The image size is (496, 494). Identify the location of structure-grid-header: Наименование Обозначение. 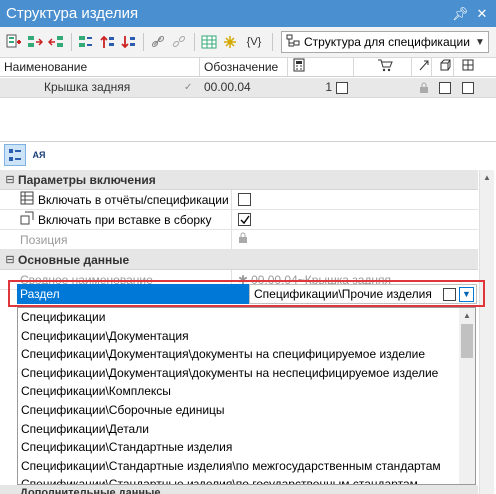
(248, 67).